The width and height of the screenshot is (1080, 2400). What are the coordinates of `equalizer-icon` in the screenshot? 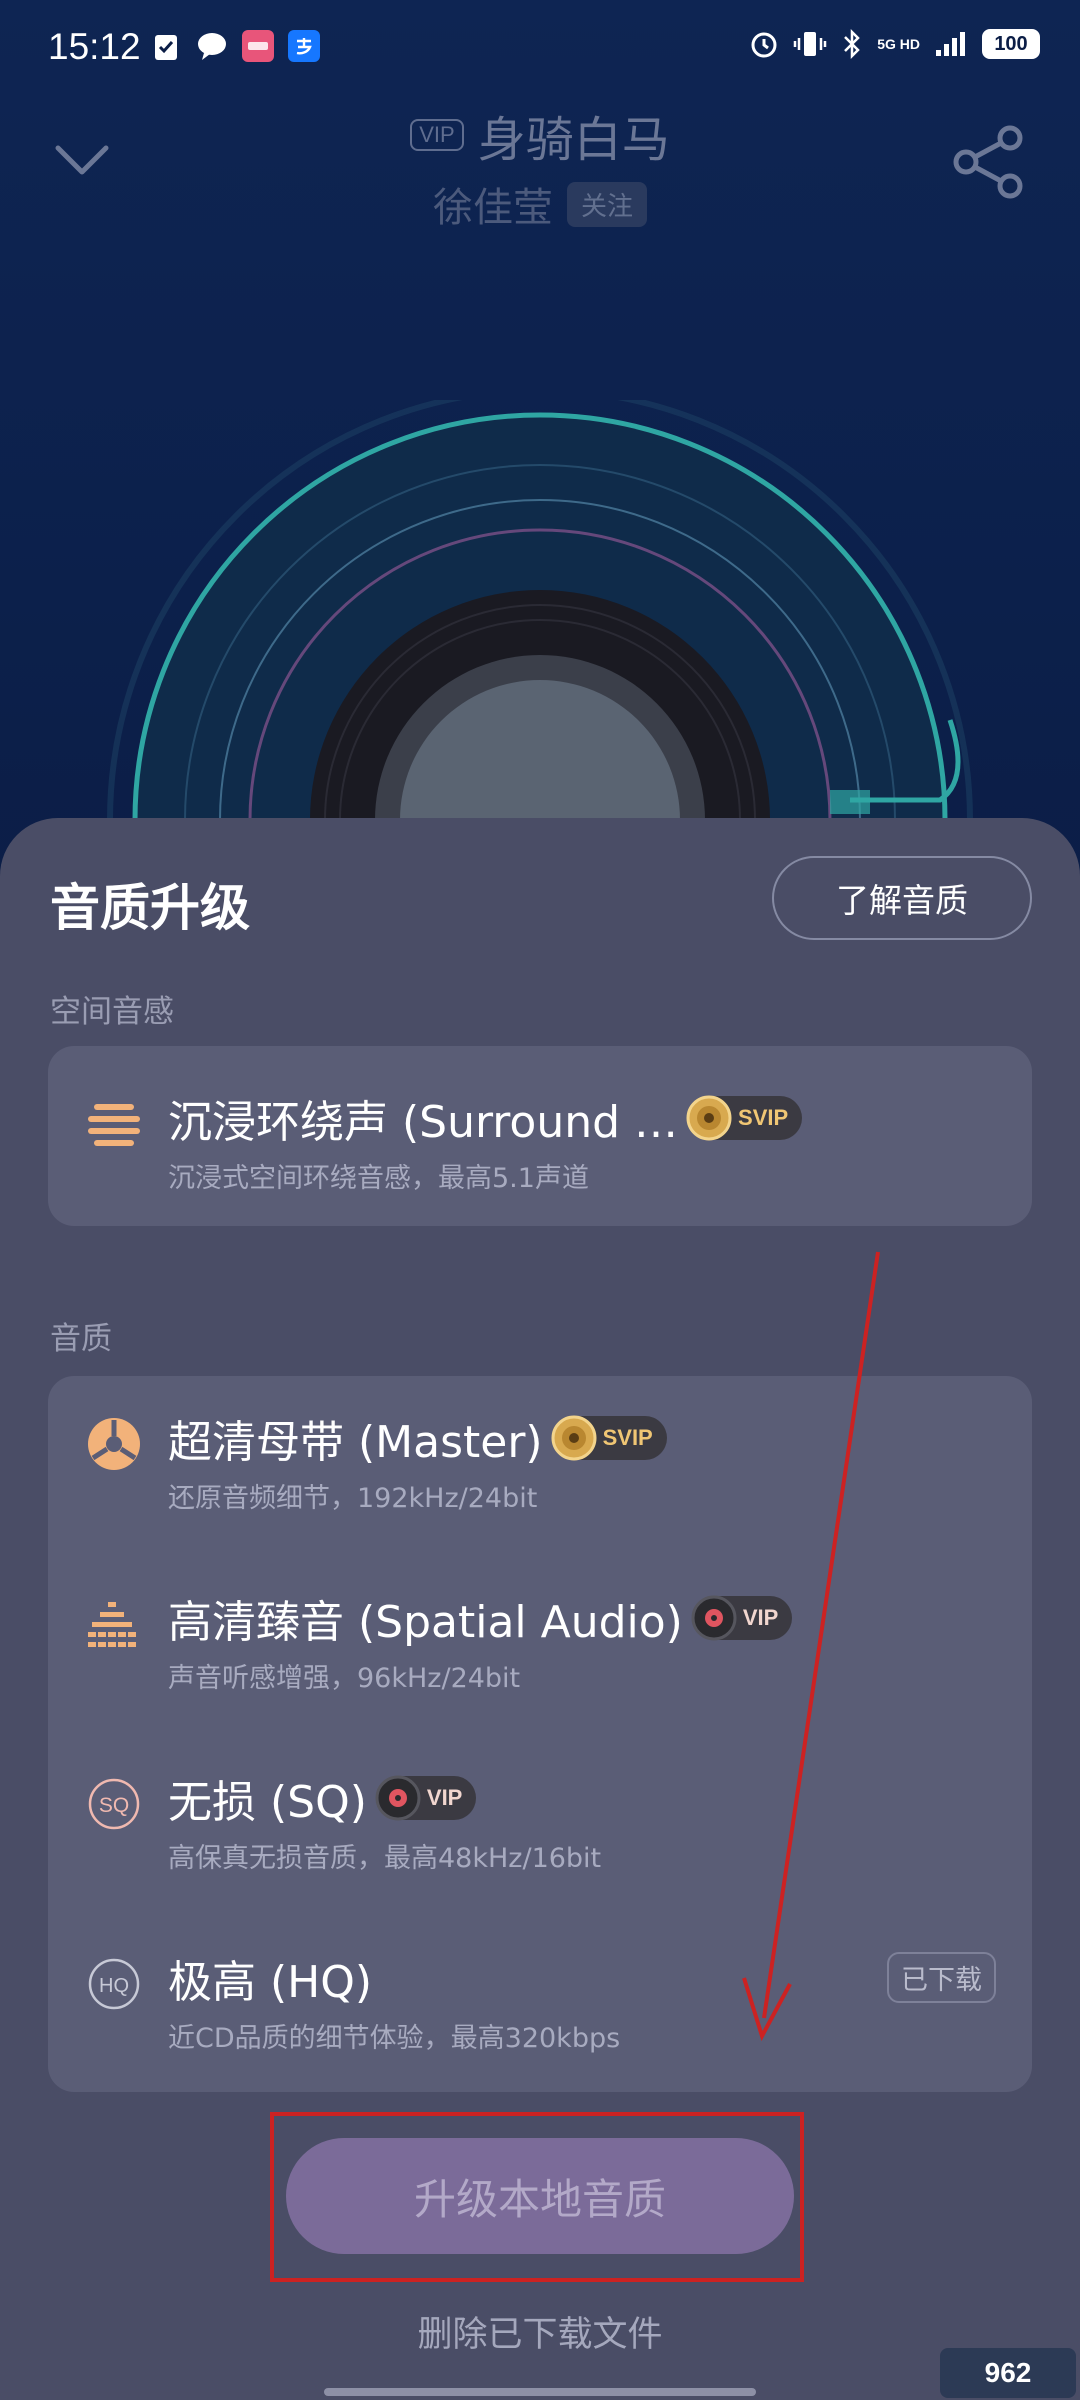 It's located at (112, 1624).